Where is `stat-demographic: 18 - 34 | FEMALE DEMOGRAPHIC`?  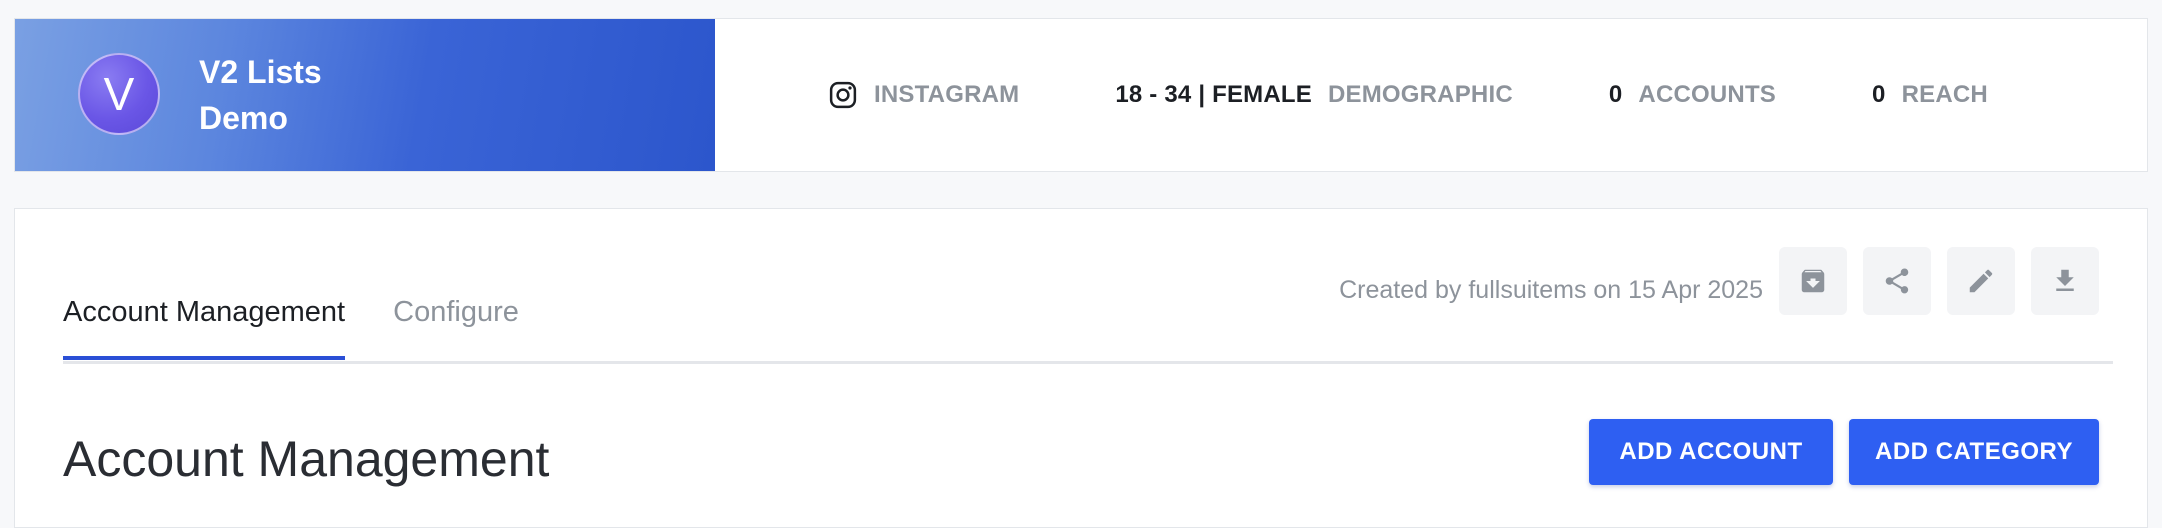
stat-demographic: 18 - 34 | FEMALE DEMOGRAPHIC is located at coordinates (1314, 95).